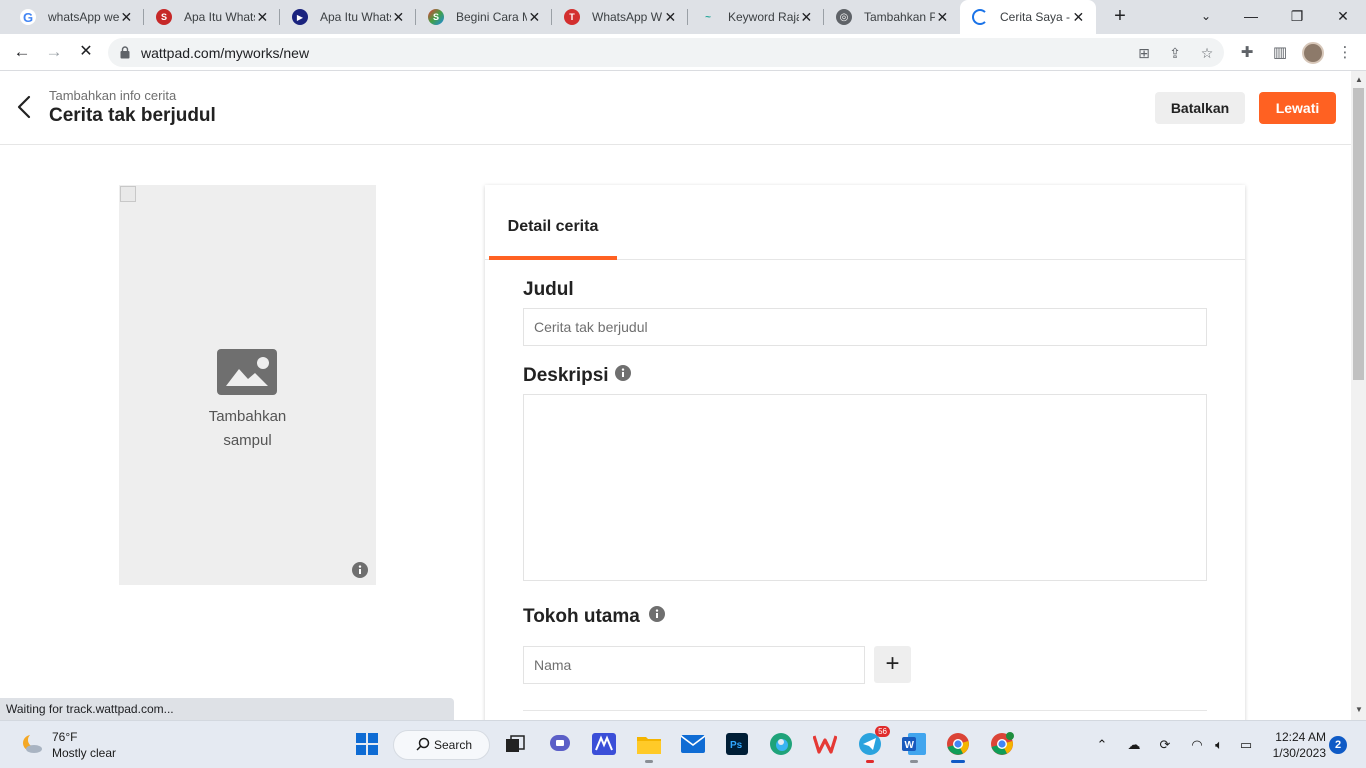 The image size is (1366, 768). Describe the element at coordinates (1207, 53) in the screenshot. I see `bookmark-star-icon: ☆` at that location.